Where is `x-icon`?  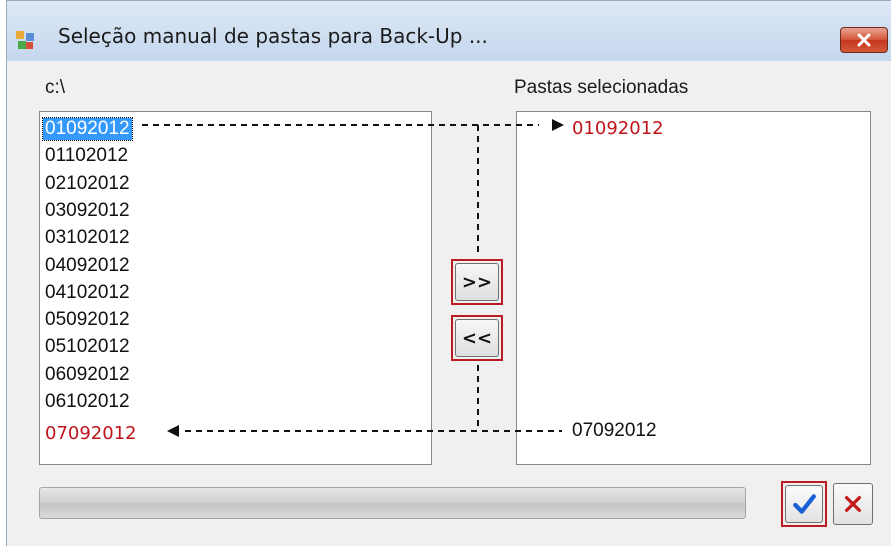 x-icon is located at coordinates (853, 504).